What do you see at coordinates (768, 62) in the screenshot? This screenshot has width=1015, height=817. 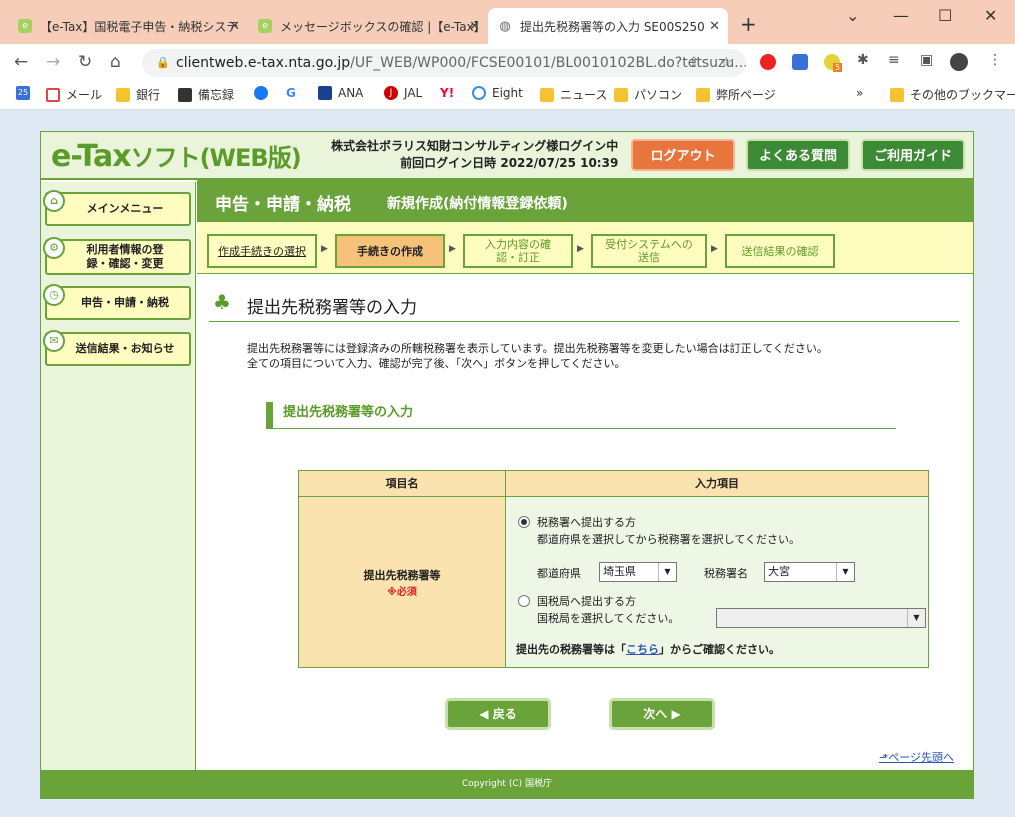 I see `opera-extension-icon` at bounding box center [768, 62].